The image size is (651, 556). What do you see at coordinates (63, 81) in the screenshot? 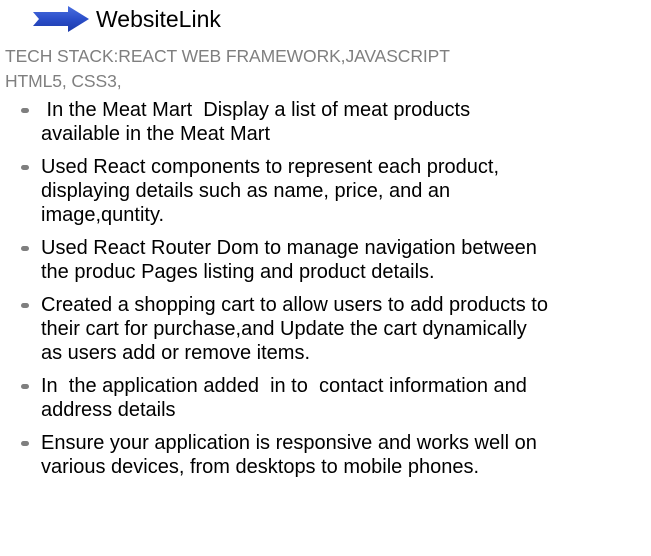
I see `tech-stack-line: HTML5, CSS3,` at bounding box center [63, 81].